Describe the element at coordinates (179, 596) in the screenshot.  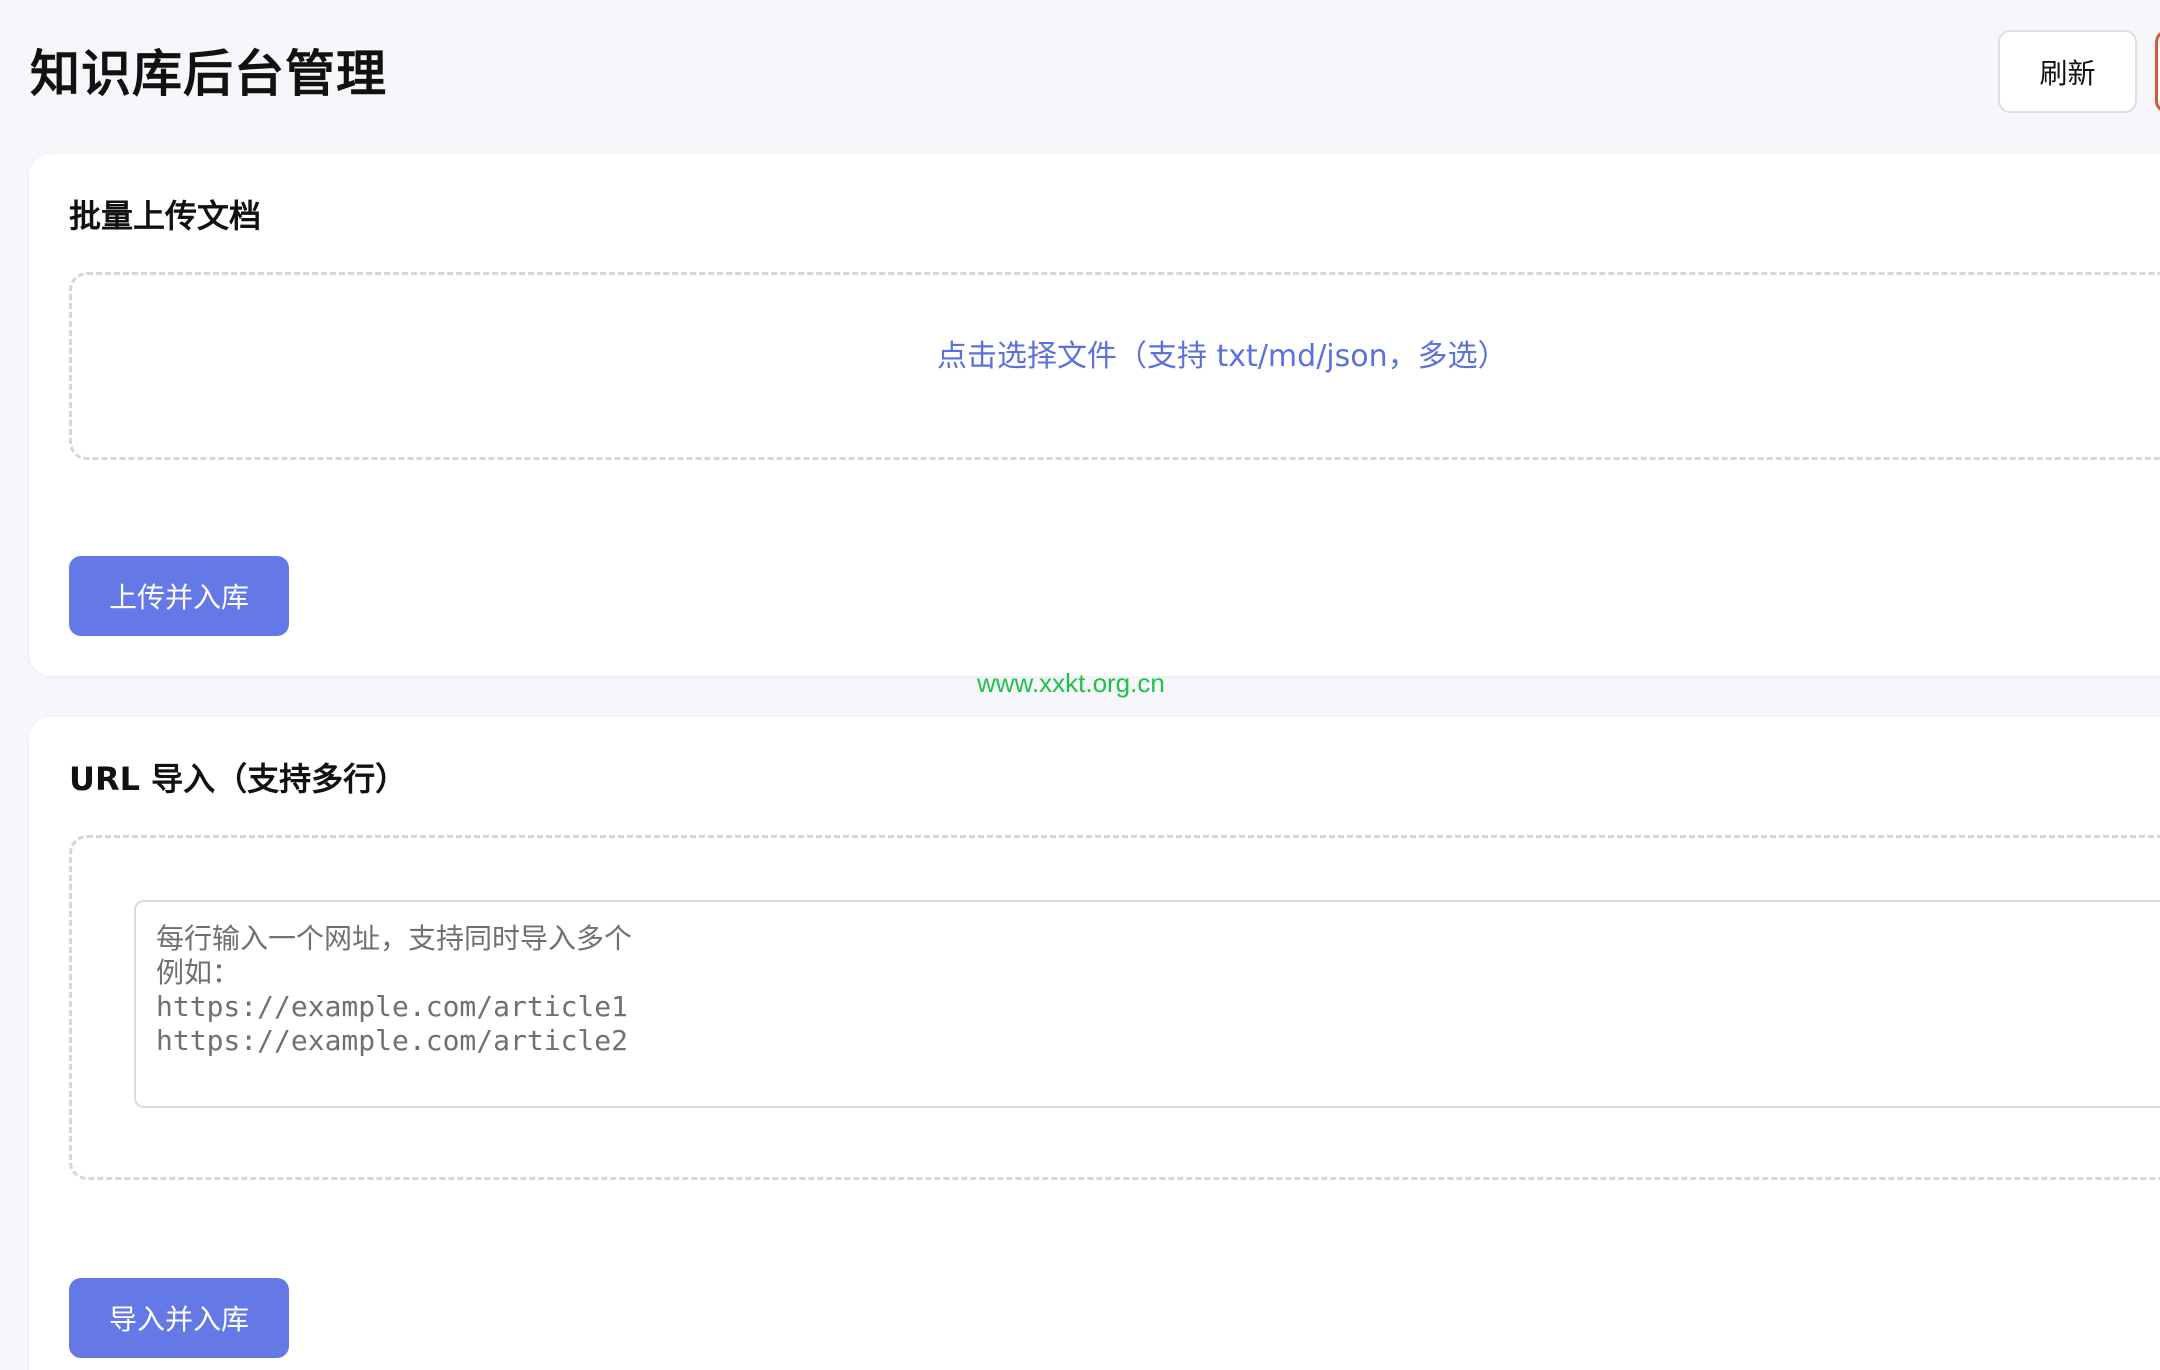
I see `upload-submit-button: 上传并入库` at that location.